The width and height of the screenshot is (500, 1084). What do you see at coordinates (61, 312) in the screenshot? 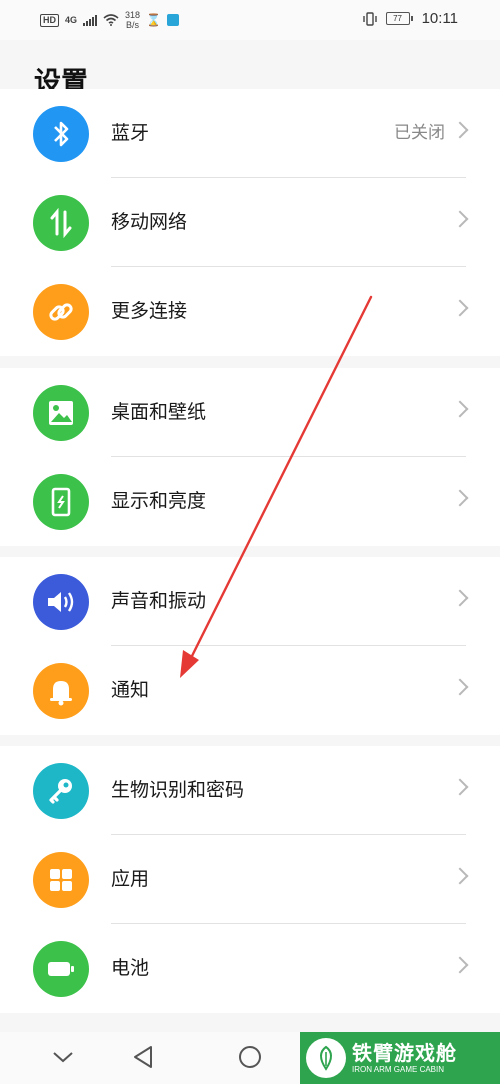
I see `link-icon` at bounding box center [61, 312].